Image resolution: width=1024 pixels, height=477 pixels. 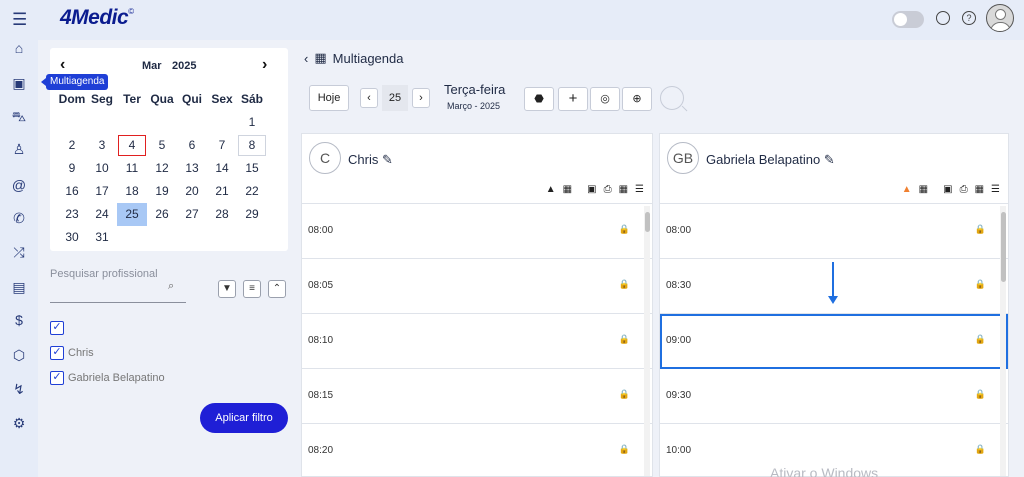 What do you see at coordinates (102, 214) in the screenshot?
I see `calendar-day: 24` at bounding box center [102, 214].